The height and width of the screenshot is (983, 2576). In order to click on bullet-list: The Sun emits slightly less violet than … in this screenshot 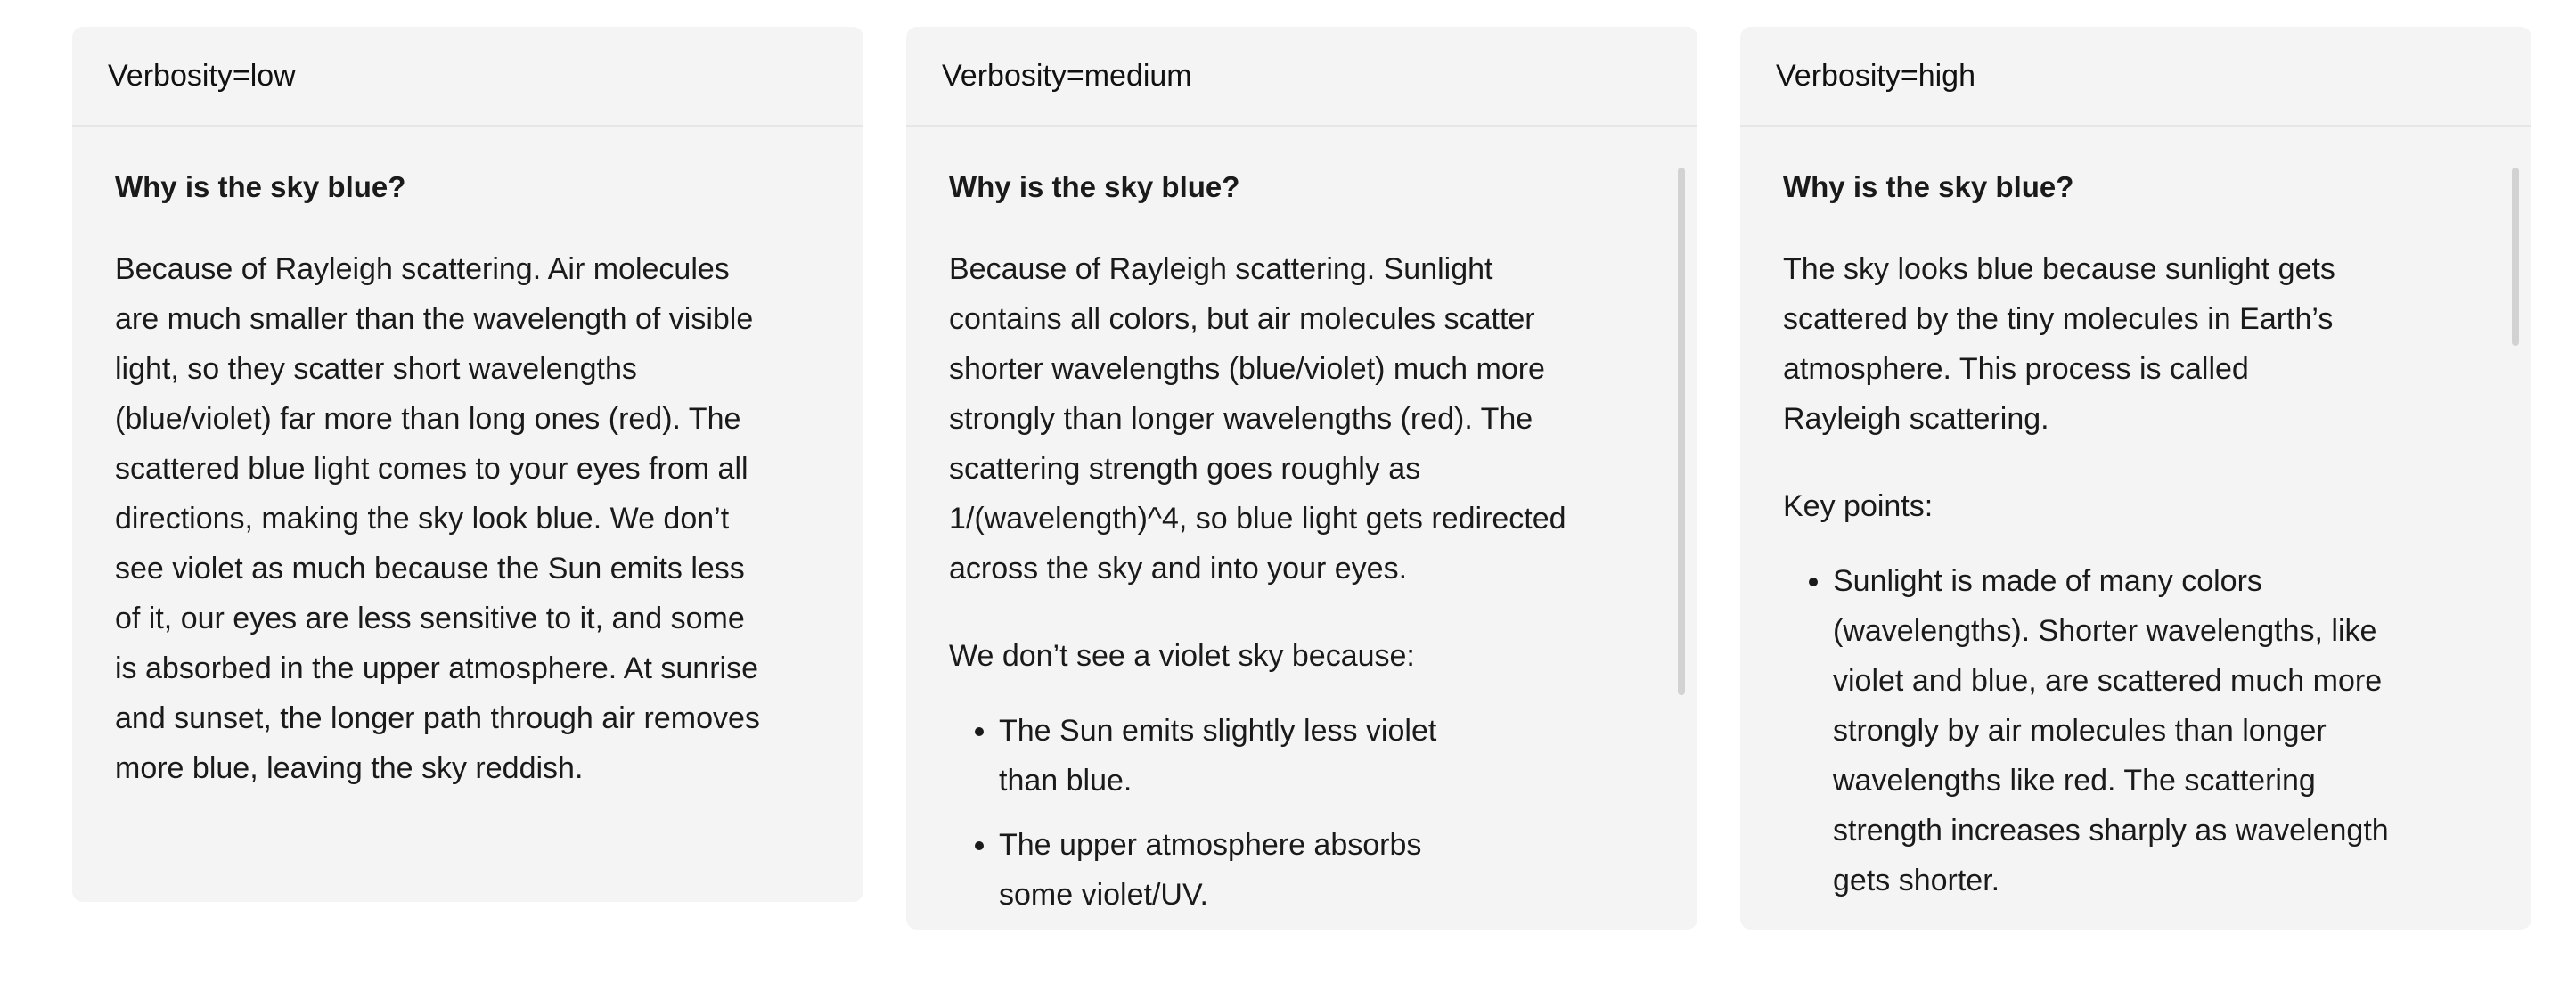, I will do `click(1271, 813)`.